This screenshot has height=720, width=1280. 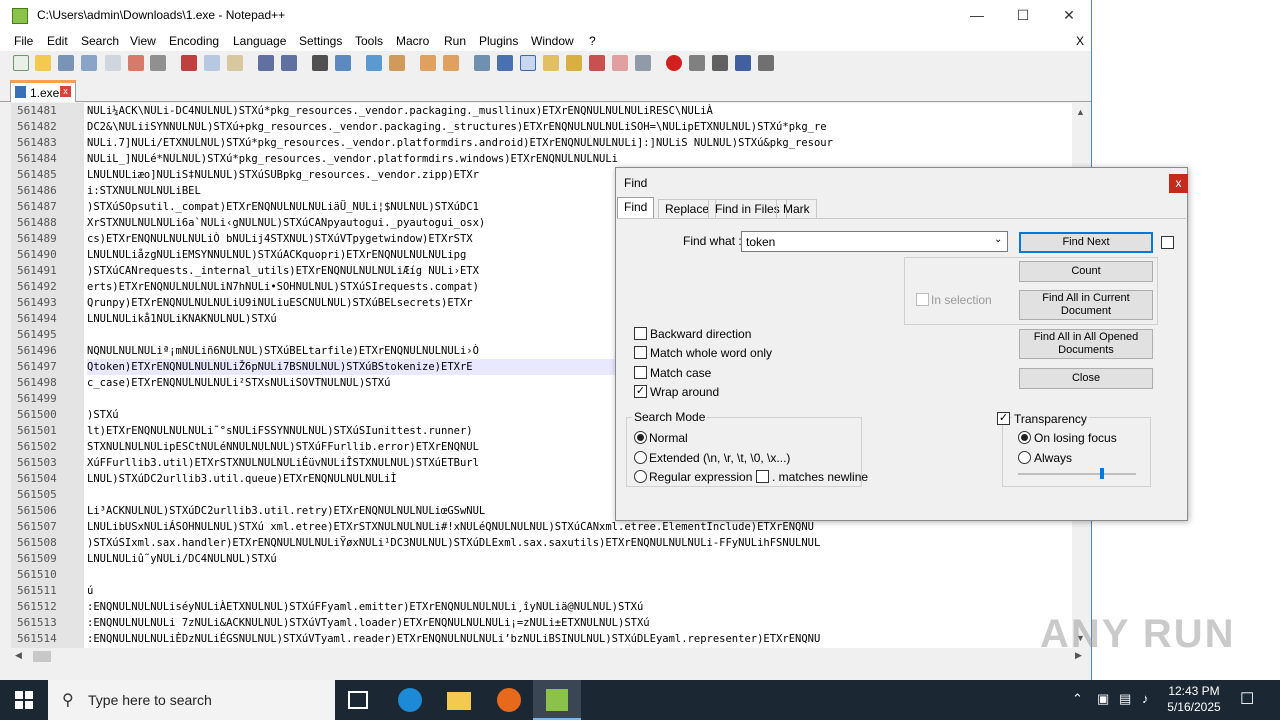 I want to click on menu-settings: Settings, so click(x=320, y=41).